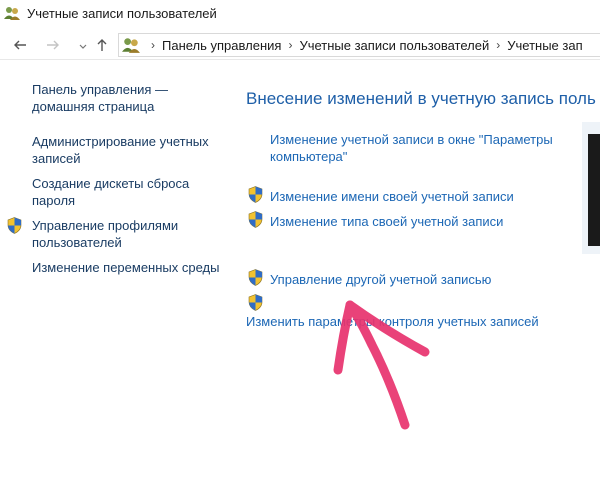 This screenshot has width=600, height=488. Describe the element at coordinates (394, 45) in the screenshot. I see `breadcrumb-user-accounts: Учетные записи пользователей` at that location.